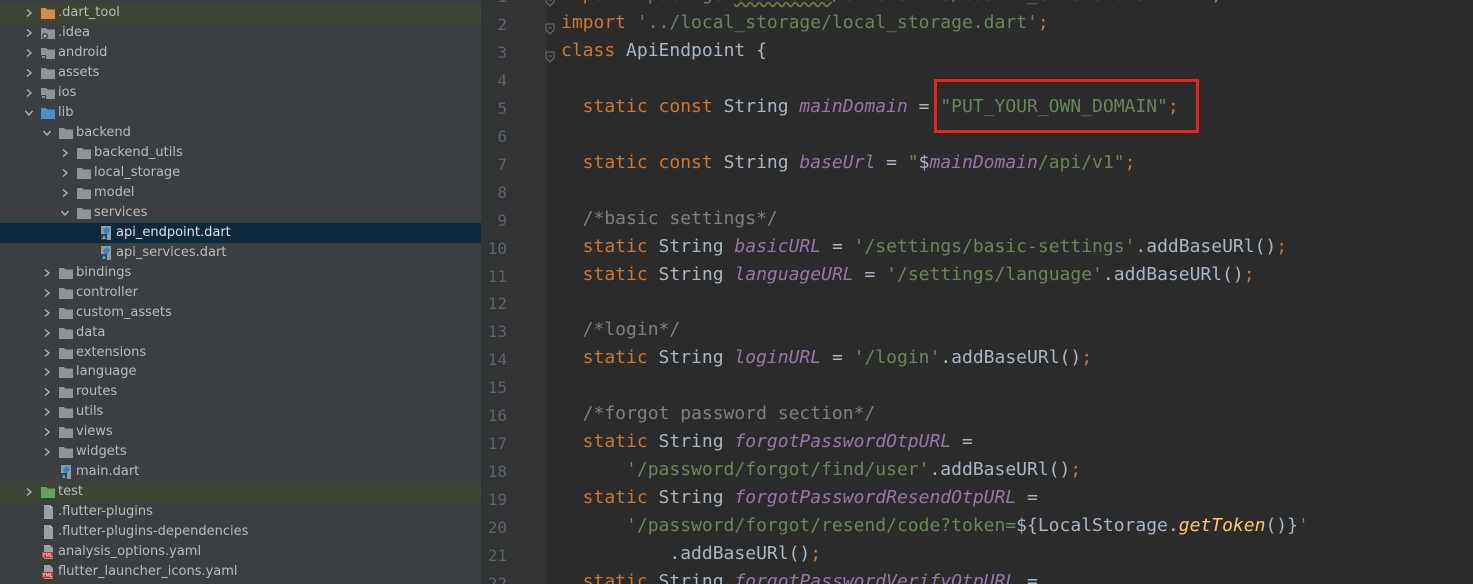  Describe the element at coordinates (114, 192) in the screenshot. I see `tree-item-label: model` at that location.